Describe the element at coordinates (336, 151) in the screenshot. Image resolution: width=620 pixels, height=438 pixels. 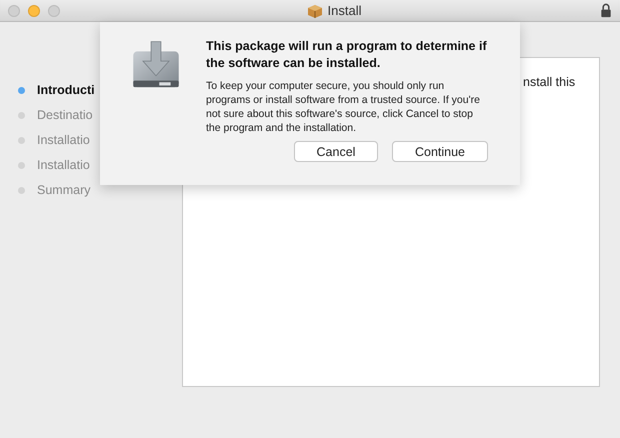
I see `cancel-button: Cancel` at that location.